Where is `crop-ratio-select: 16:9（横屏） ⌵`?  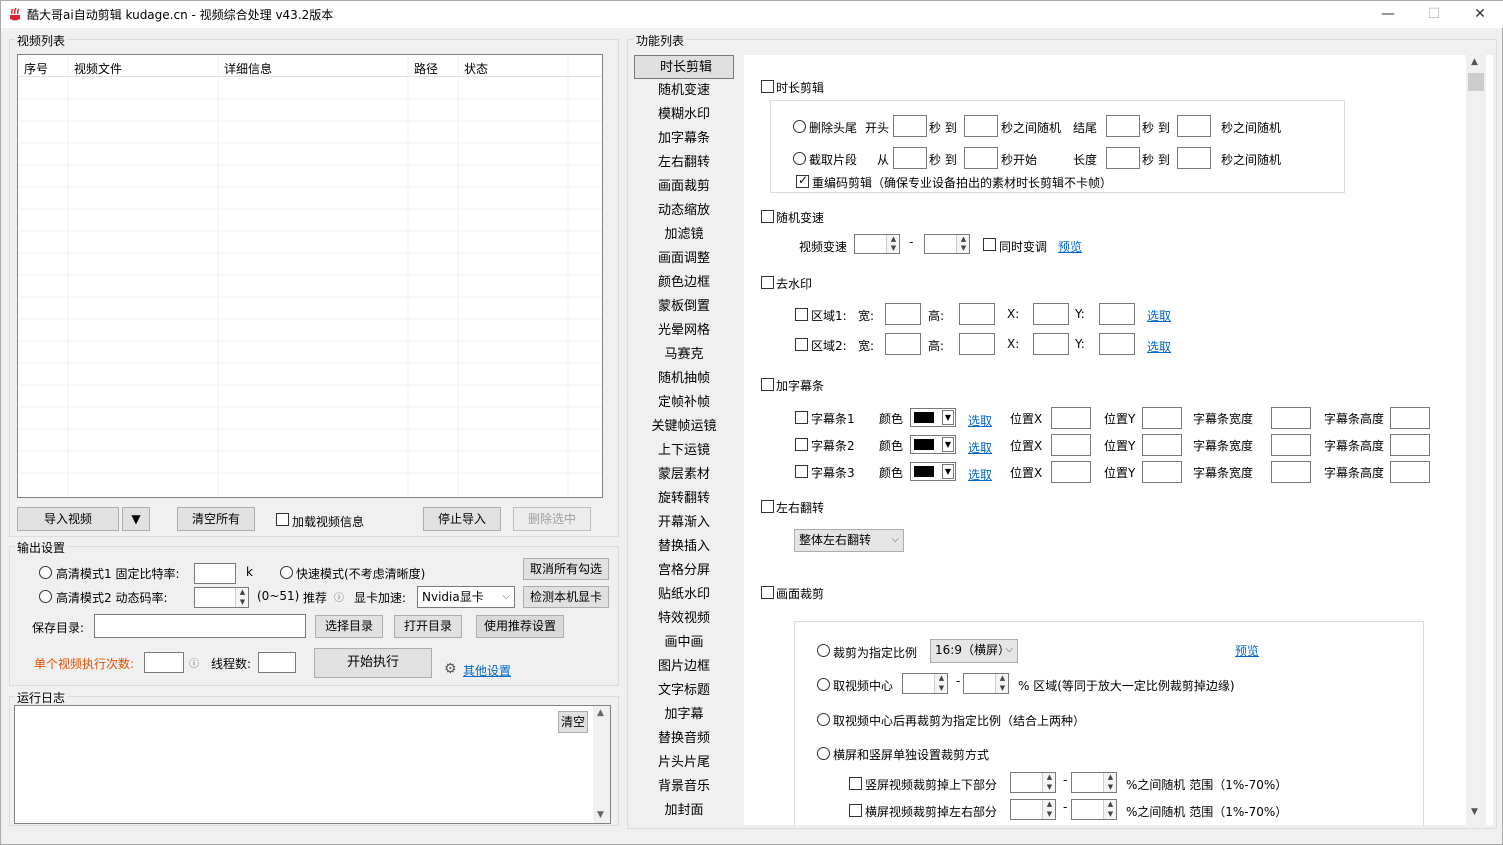 crop-ratio-select: 16:9（横屏） ⌵ is located at coordinates (974, 651).